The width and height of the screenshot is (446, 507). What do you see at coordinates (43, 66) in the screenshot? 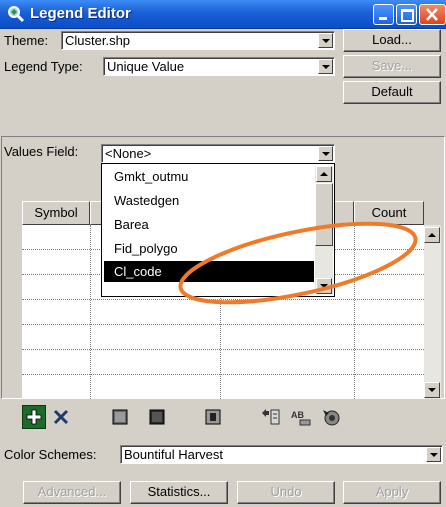
I see `legend-type-label: Legend Type:` at bounding box center [43, 66].